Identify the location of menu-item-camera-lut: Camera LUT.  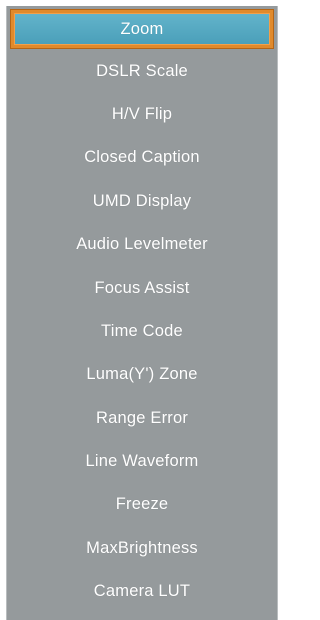
(142, 591).